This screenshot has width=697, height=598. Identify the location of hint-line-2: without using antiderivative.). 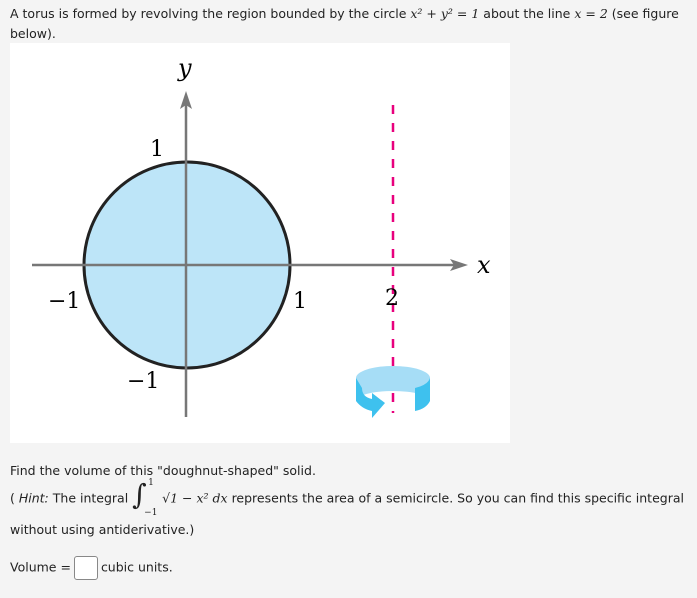
(102, 529).